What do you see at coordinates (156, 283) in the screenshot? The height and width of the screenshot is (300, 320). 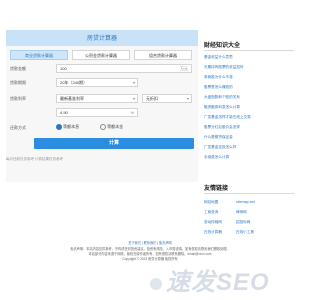 I see `logo-icon` at bounding box center [156, 283].